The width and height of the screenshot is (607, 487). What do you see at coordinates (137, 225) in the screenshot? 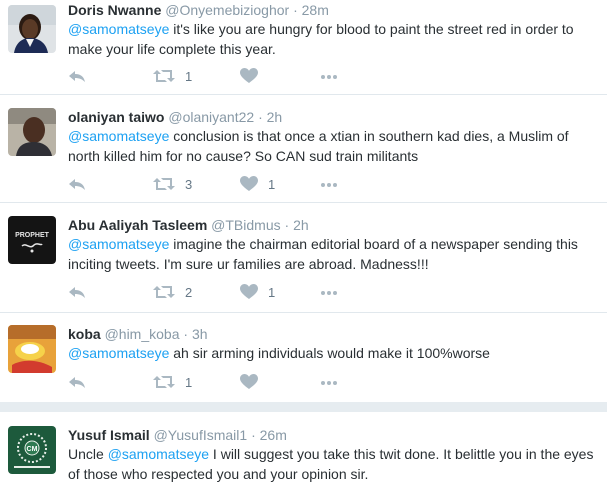
I see `author-name: Abu Aaliyah Tasleem` at bounding box center [137, 225].